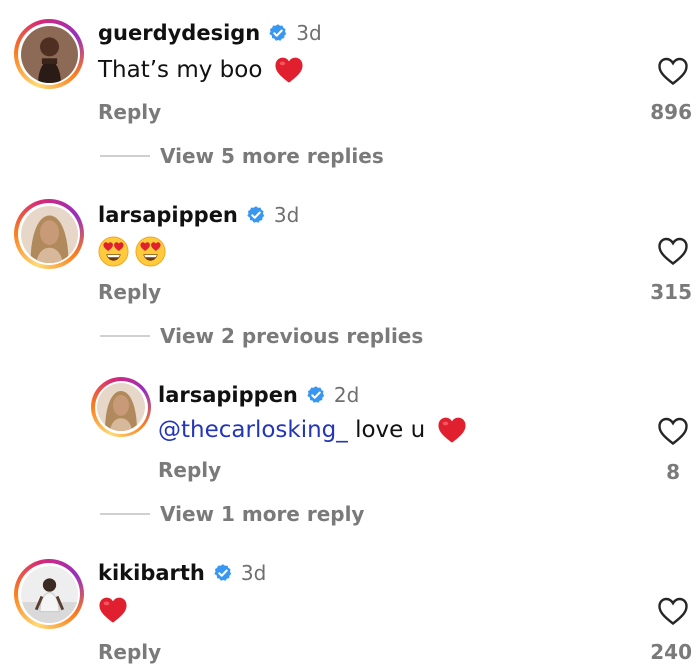  I want to click on comment-text: That’s my boo, so click(201, 70).